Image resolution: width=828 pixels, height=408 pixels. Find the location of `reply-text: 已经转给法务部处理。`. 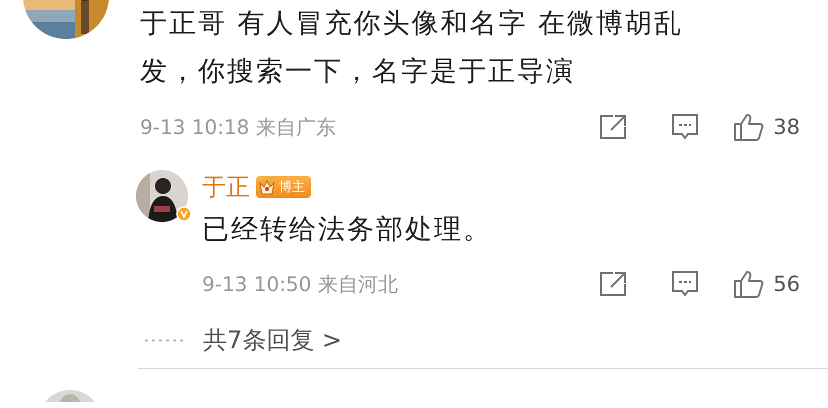

reply-text: 已经转给法务部处理。 is located at coordinates (347, 230).